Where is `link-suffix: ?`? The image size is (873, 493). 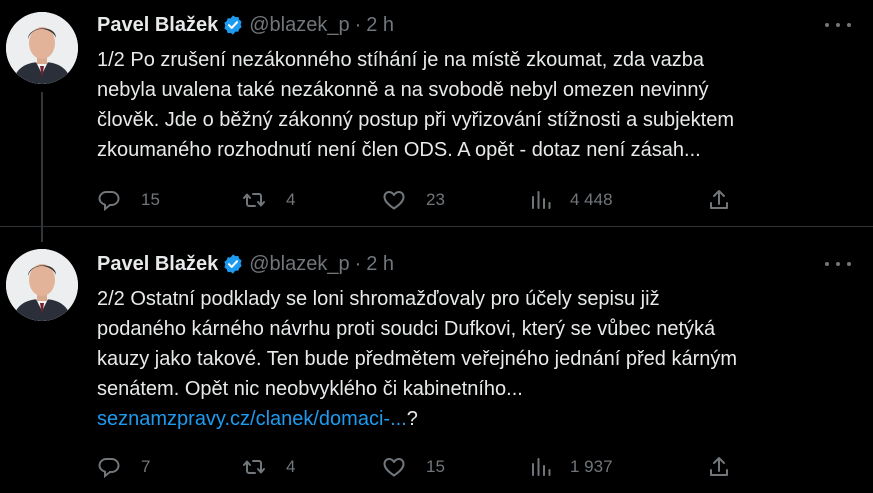 link-suffix: ? is located at coordinates (412, 419).